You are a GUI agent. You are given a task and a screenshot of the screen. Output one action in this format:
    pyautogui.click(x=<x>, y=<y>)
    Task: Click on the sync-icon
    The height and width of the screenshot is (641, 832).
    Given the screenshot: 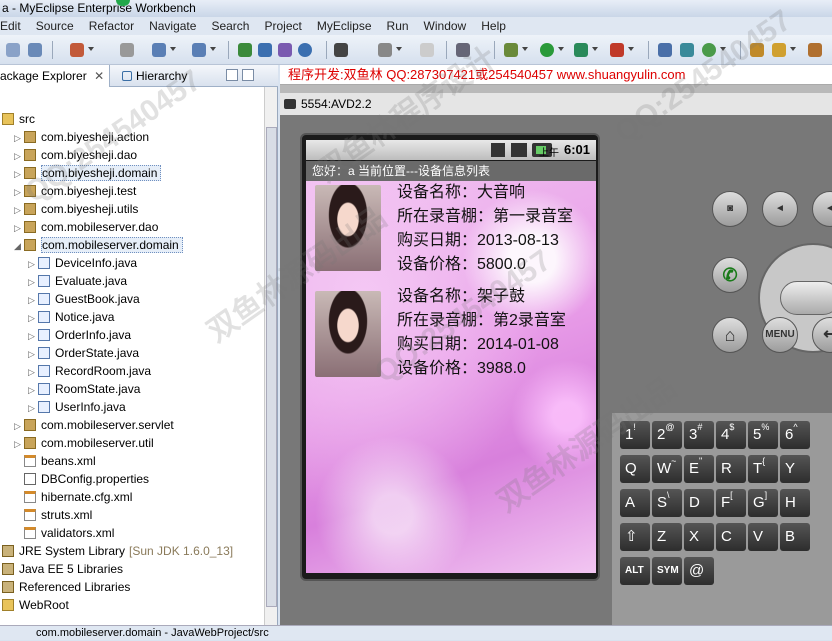 What is the action you would take?
    pyautogui.click(x=709, y=50)
    